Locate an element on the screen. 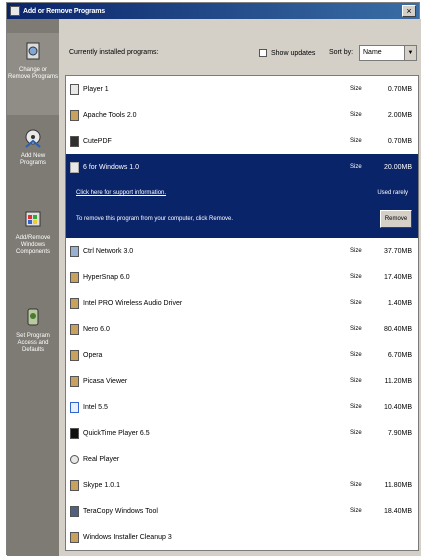  size-value: 17.40MB is located at coordinates (397, 277).